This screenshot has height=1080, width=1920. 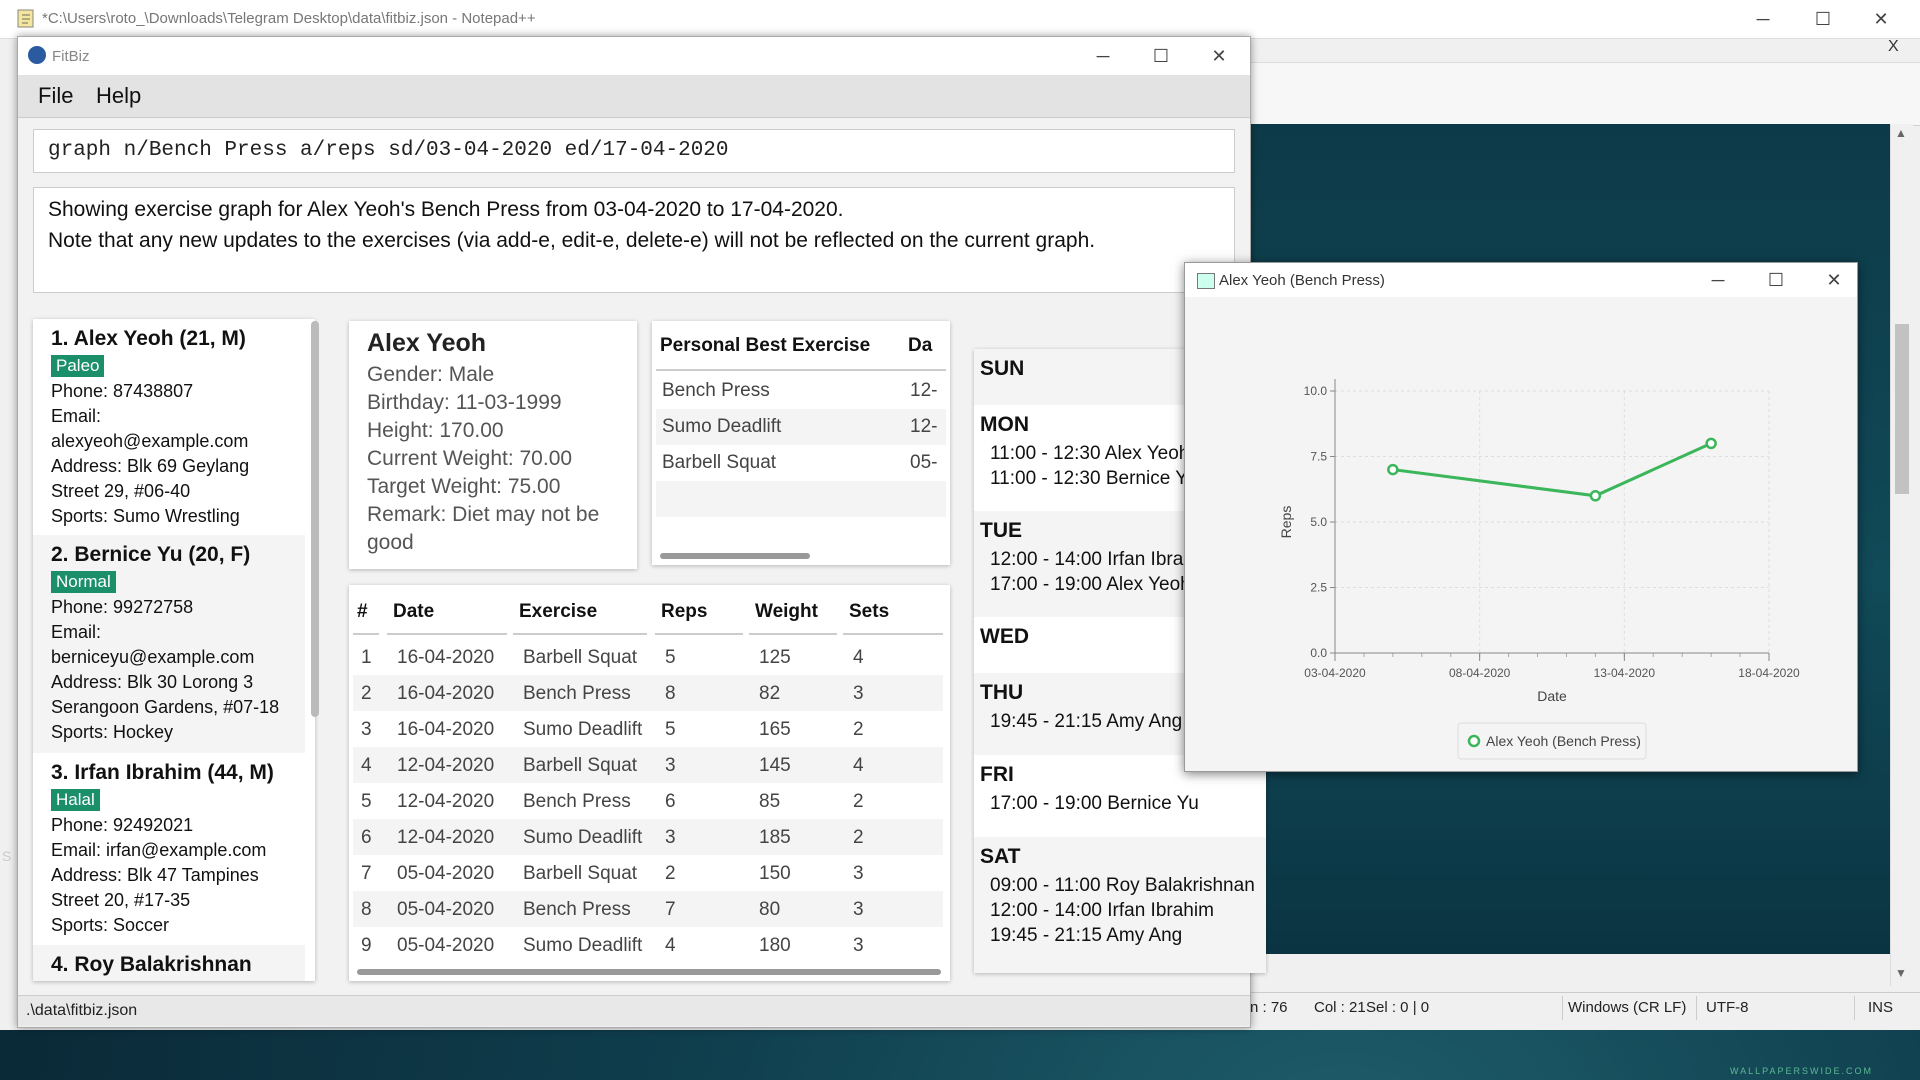 I want to click on exercise-cell: 3, so click(x=858, y=693).